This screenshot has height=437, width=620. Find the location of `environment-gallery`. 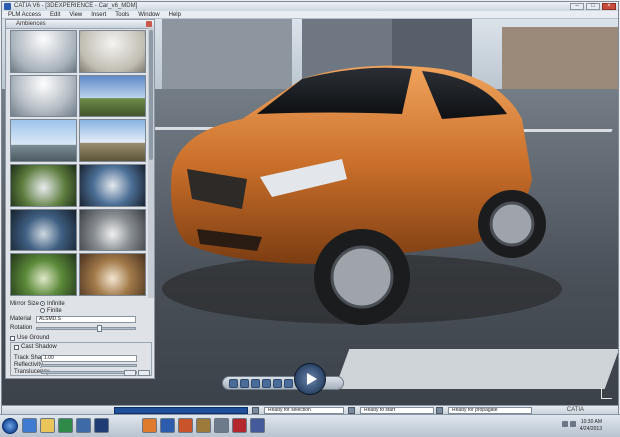

environment-gallery is located at coordinates (78, 163).